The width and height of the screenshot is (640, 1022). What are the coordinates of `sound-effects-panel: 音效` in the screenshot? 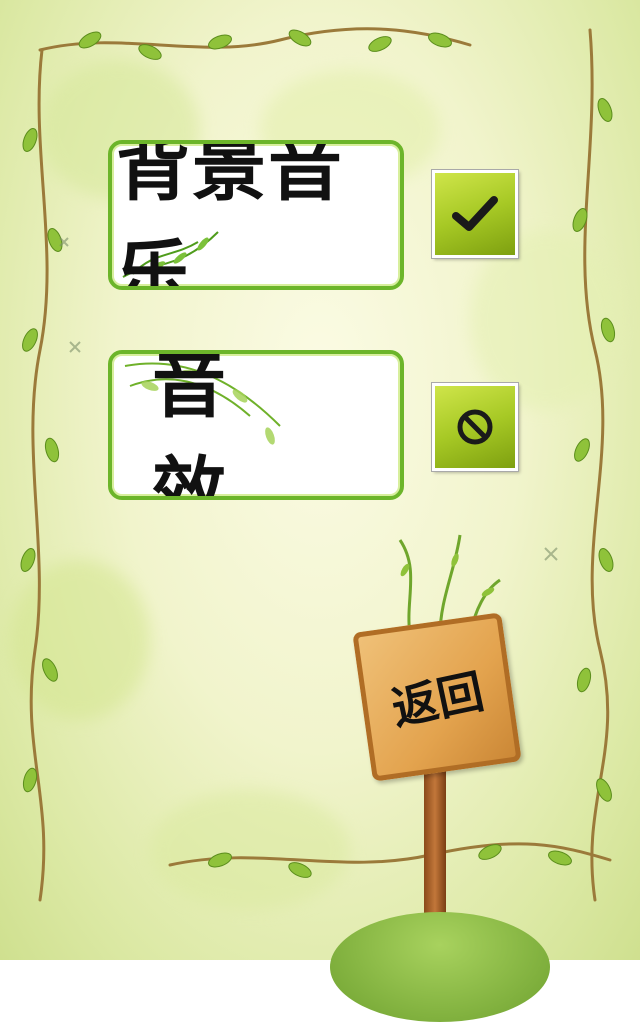 It's located at (256, 425).